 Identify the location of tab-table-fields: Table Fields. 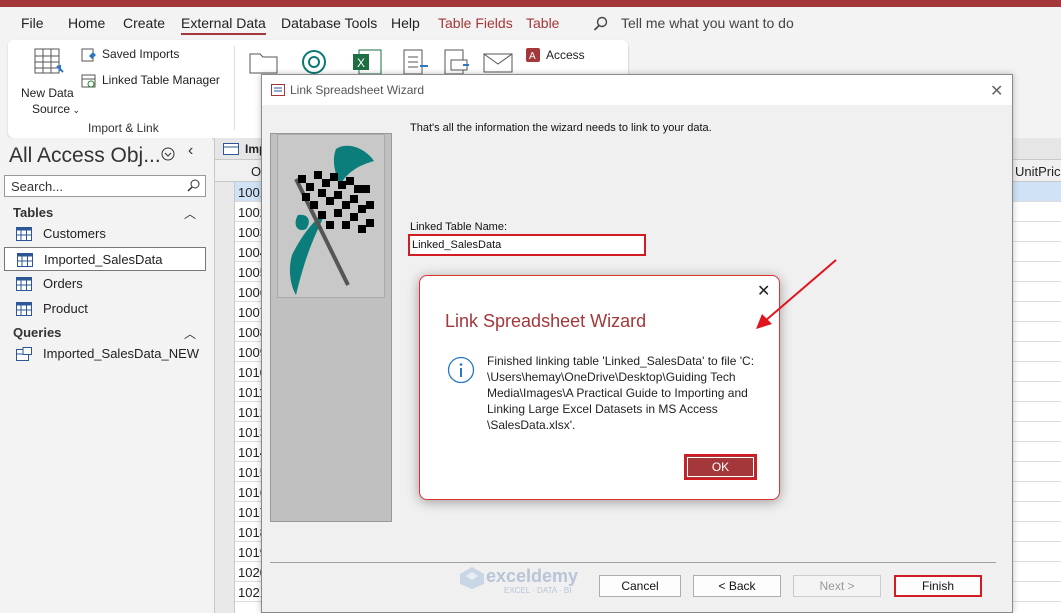
(475, 23).